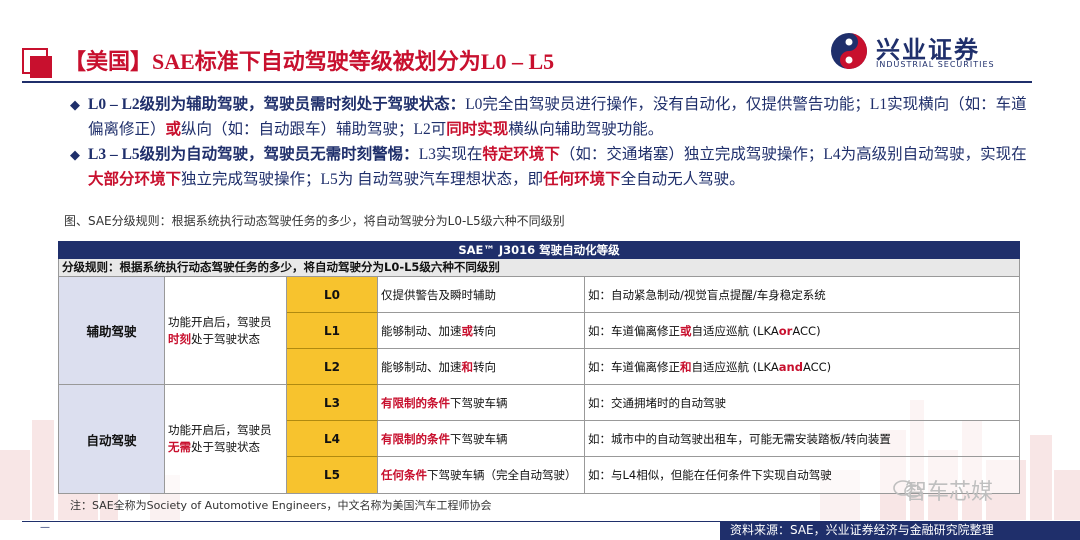 This screenshot has width=1080, height=540. I want to click on example-cell: 如：车道偏离修正或自适应巡航 (LKA or ACC), so click(802, 331).